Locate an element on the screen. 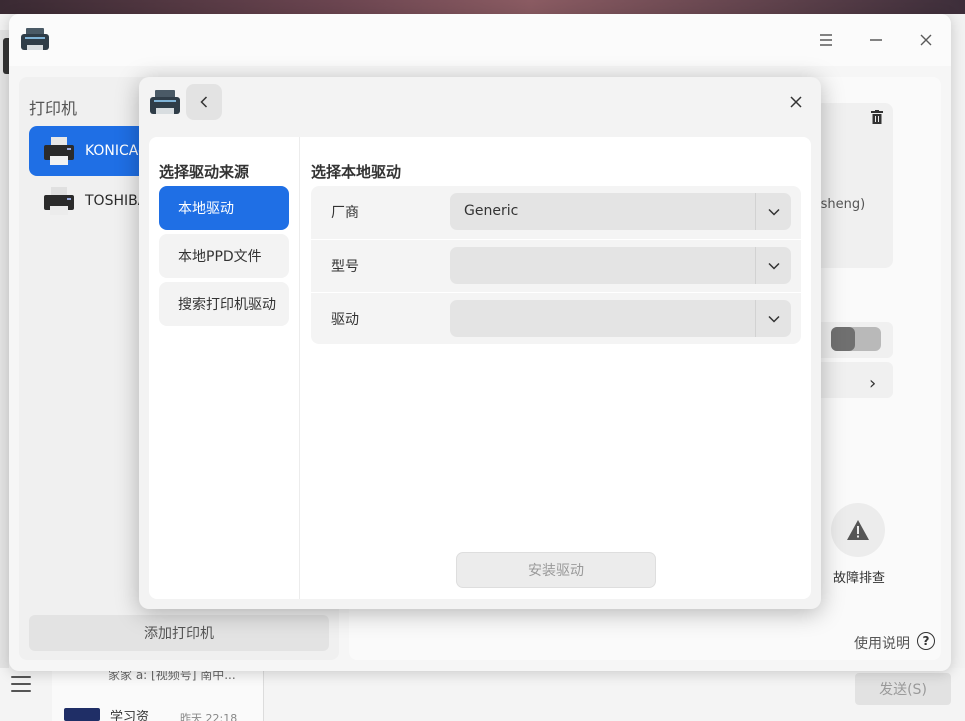 Image resolution: width=965 pixels, height=721 pixels. minimize-icon is located at coordinates (876, 40).